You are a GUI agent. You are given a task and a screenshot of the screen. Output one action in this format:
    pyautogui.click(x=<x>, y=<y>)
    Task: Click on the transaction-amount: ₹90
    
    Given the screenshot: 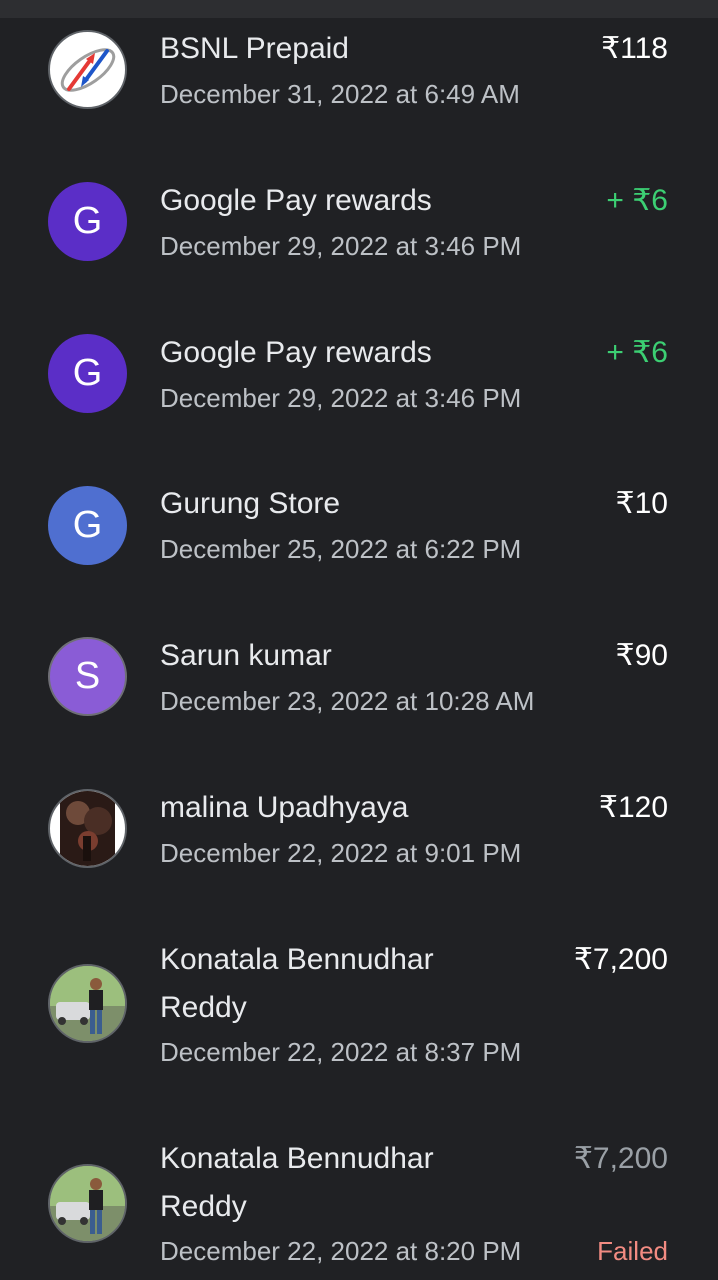 What is the action you would take?
    pyautogui.click(x=641, y=655)
    